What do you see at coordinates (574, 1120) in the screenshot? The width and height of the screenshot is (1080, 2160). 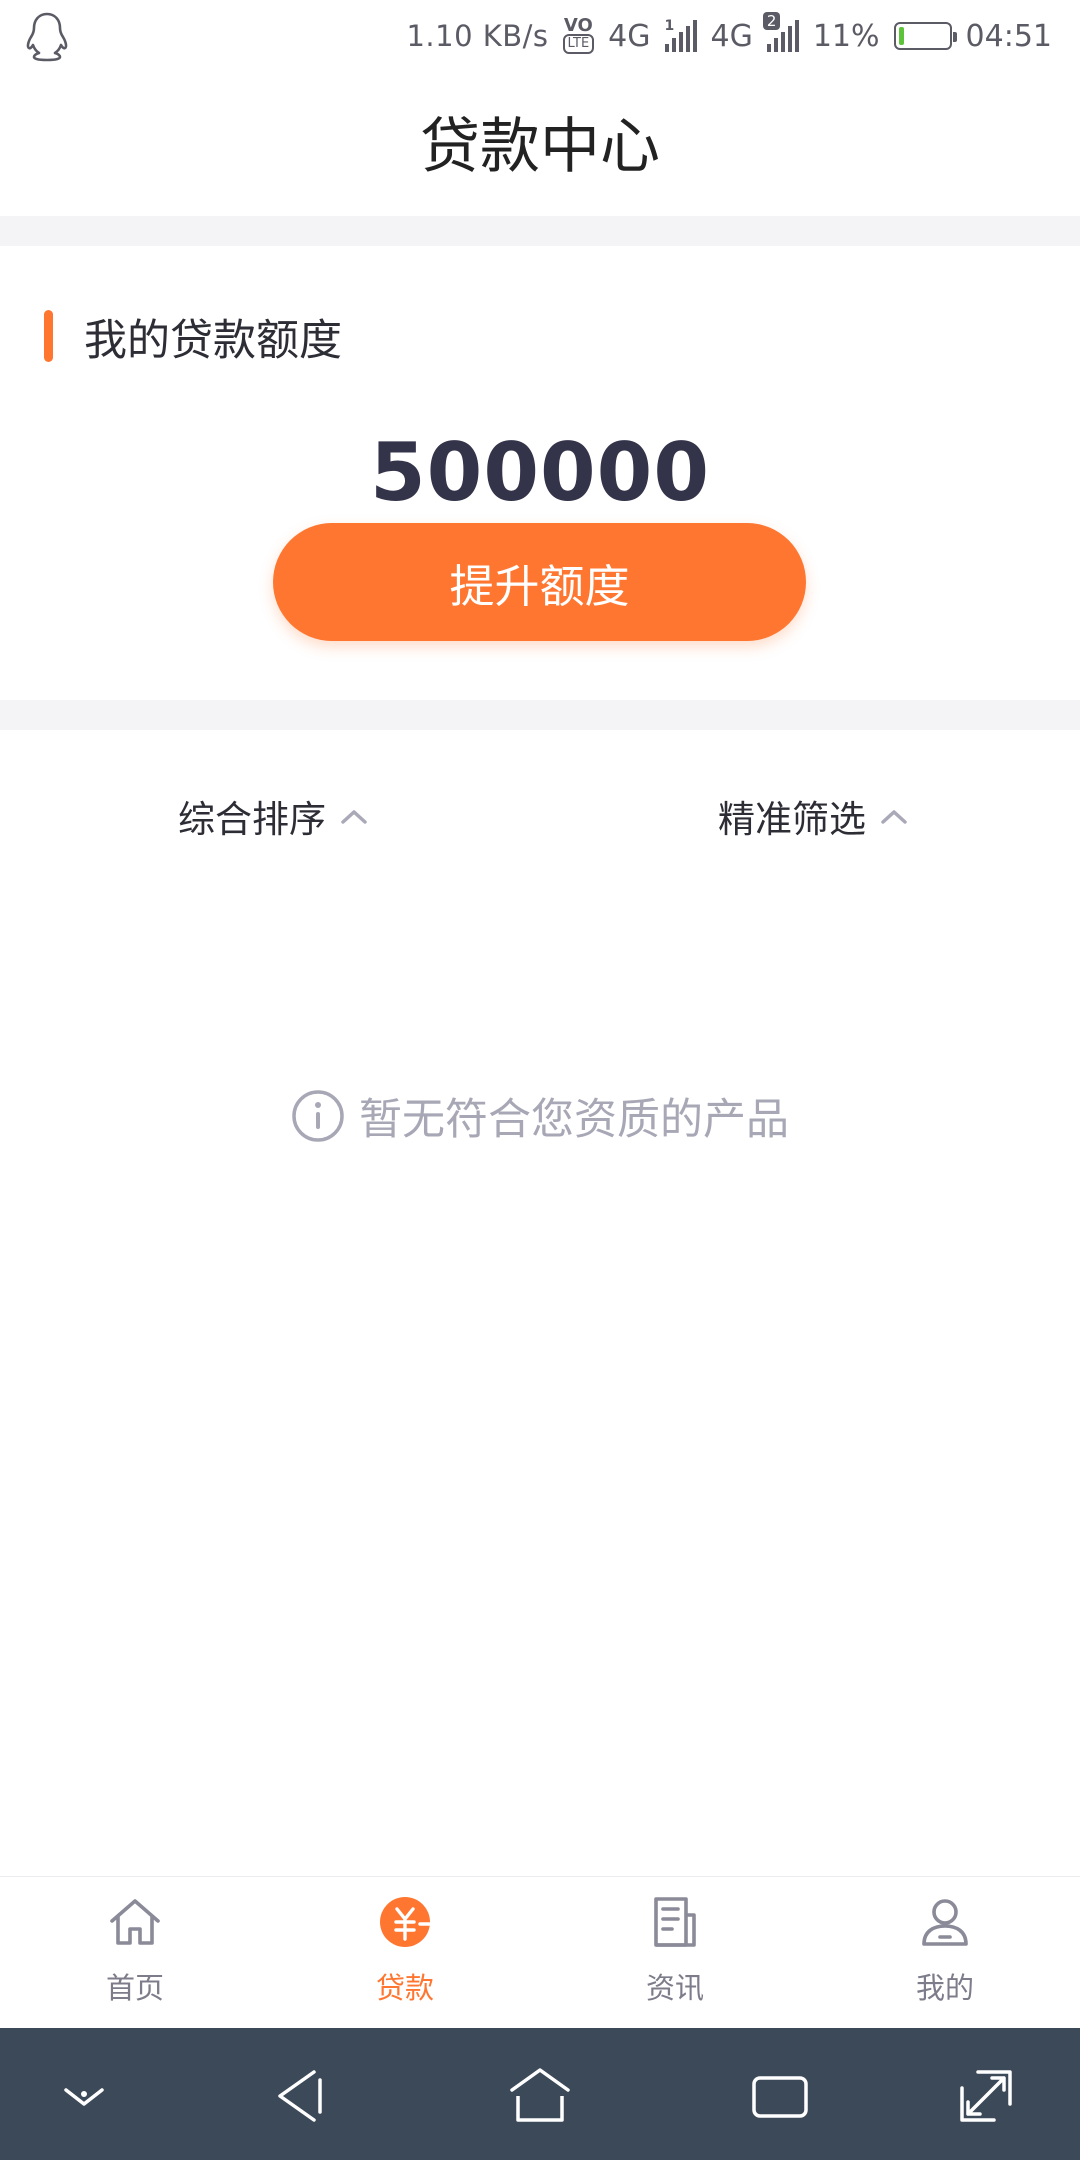 I see `empty-state-message: 暂无符合您资质的产品` at bounding box center [574, 1120].